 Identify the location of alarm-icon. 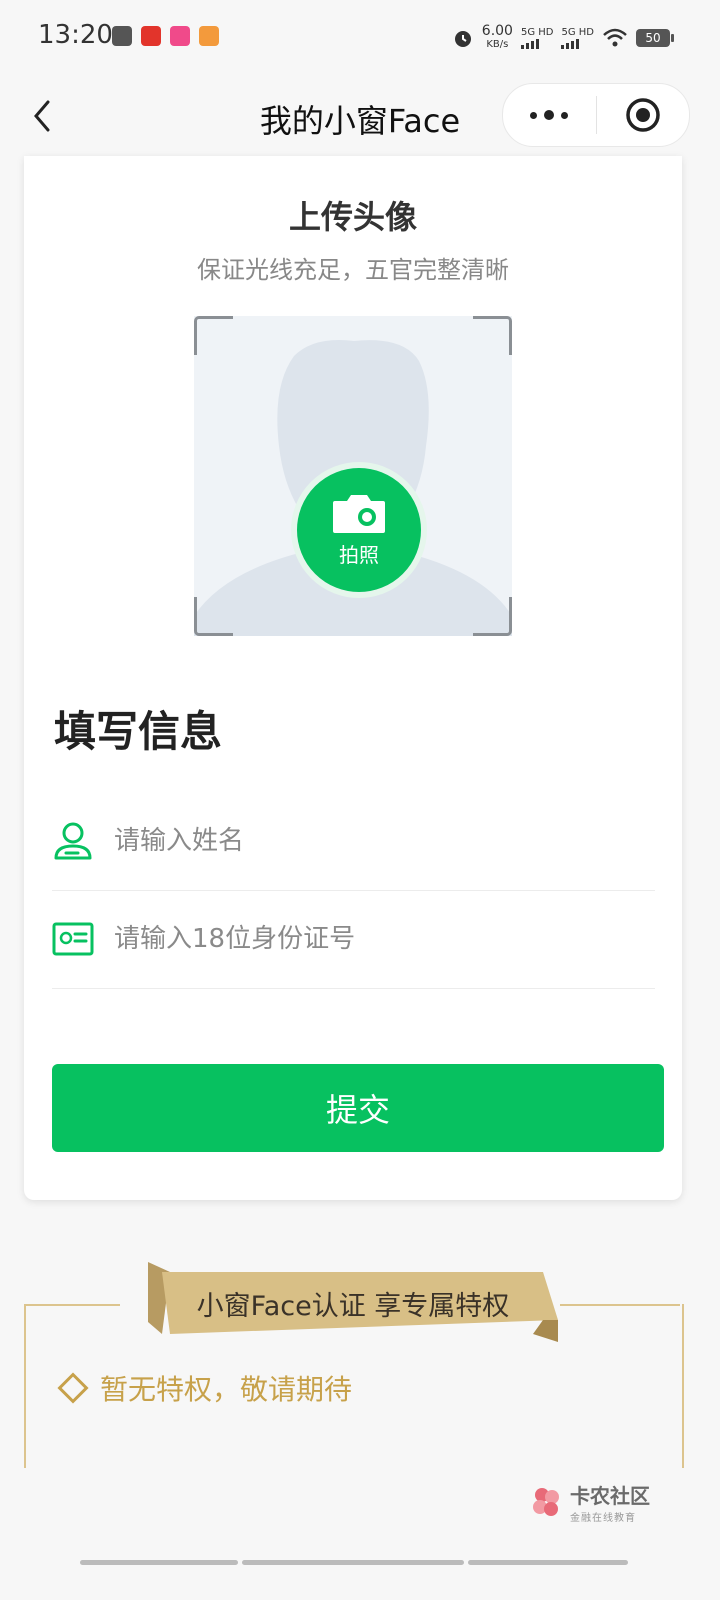
(462, 39).